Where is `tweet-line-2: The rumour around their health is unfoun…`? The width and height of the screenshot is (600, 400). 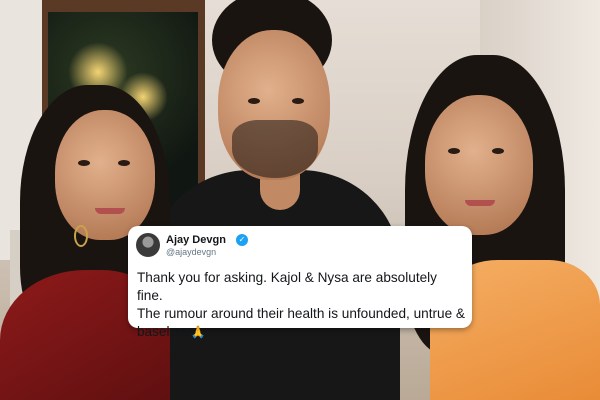
tweet-line-2: The rumour around their health is unfoun… is located at coordinates (301, 313).